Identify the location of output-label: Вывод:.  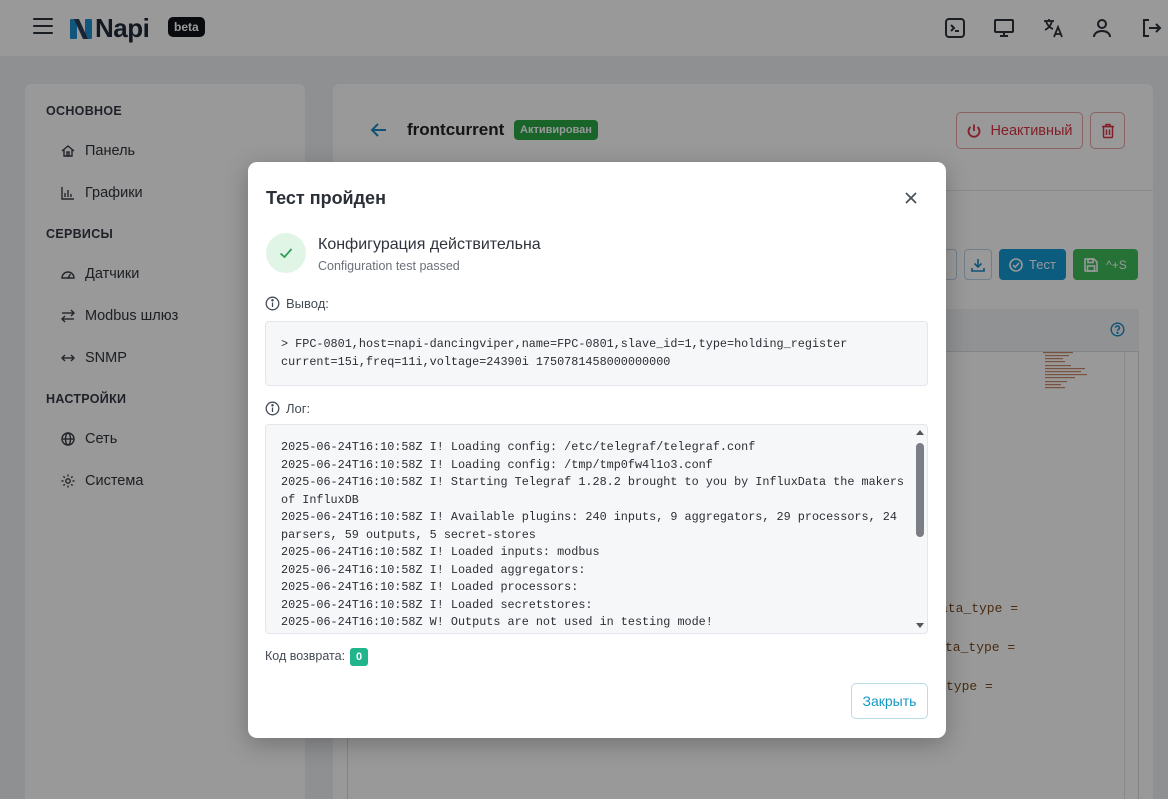
(297, 303).